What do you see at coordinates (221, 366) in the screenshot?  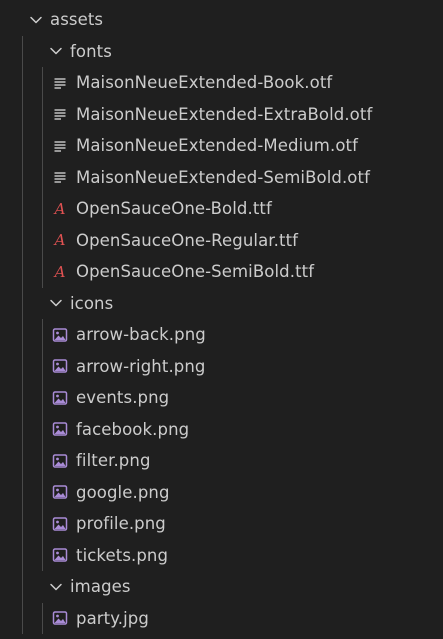 I see `file-row: arrow-right.png` at bounding box center [221, 366].